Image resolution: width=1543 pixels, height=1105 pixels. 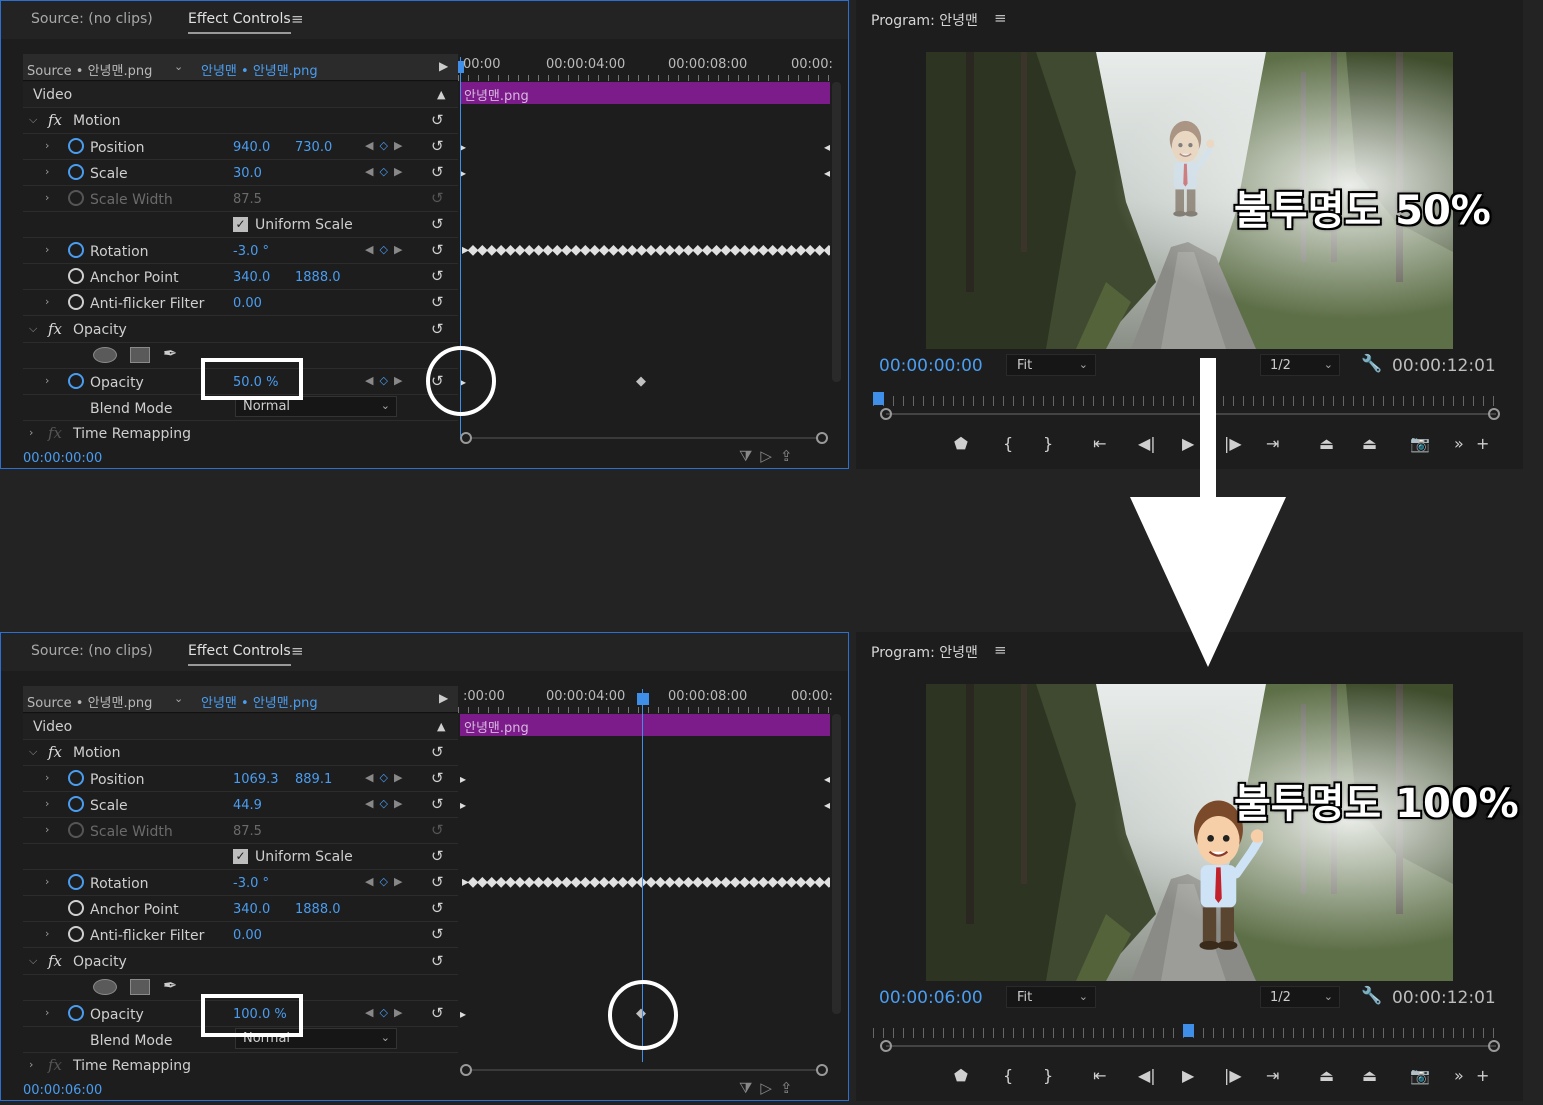 What do you see at coordinates (645, 779) in the screenshot?
I see `position-keyframe-track: ▸ ◂` at bounding box center [645, 779].